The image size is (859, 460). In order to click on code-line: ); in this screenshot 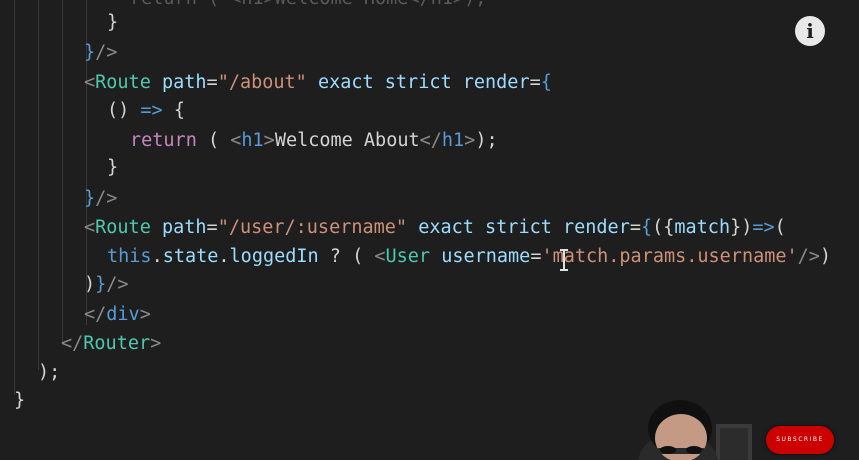, I will do `click(49, 373)`.